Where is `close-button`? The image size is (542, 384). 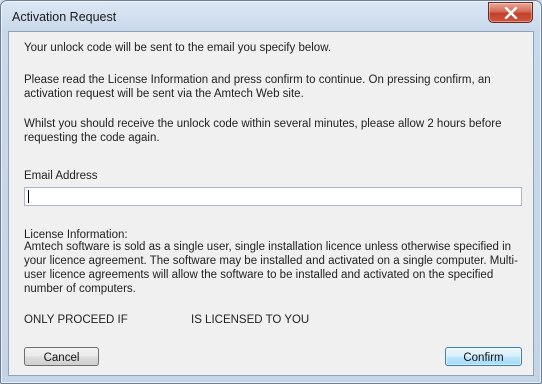 close-button is located at coordinates (510, 12).